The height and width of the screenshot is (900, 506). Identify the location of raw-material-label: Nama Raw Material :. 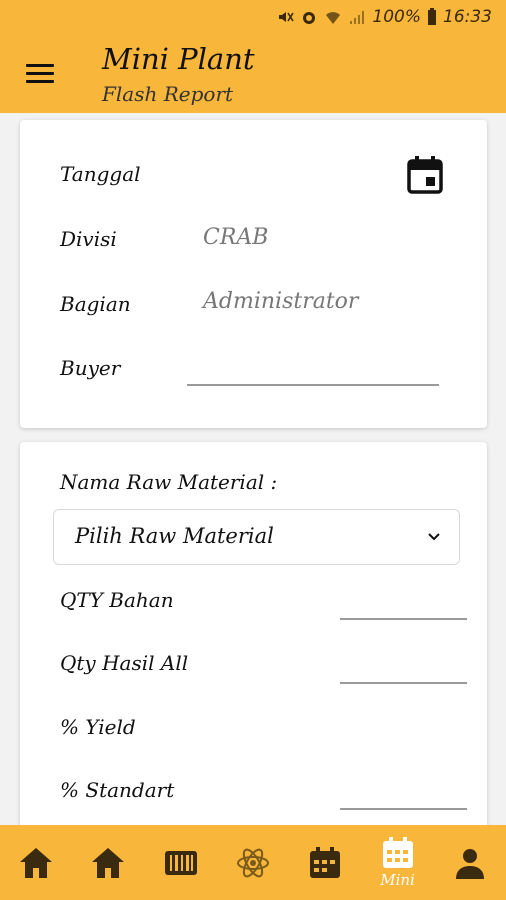
(169, 482).